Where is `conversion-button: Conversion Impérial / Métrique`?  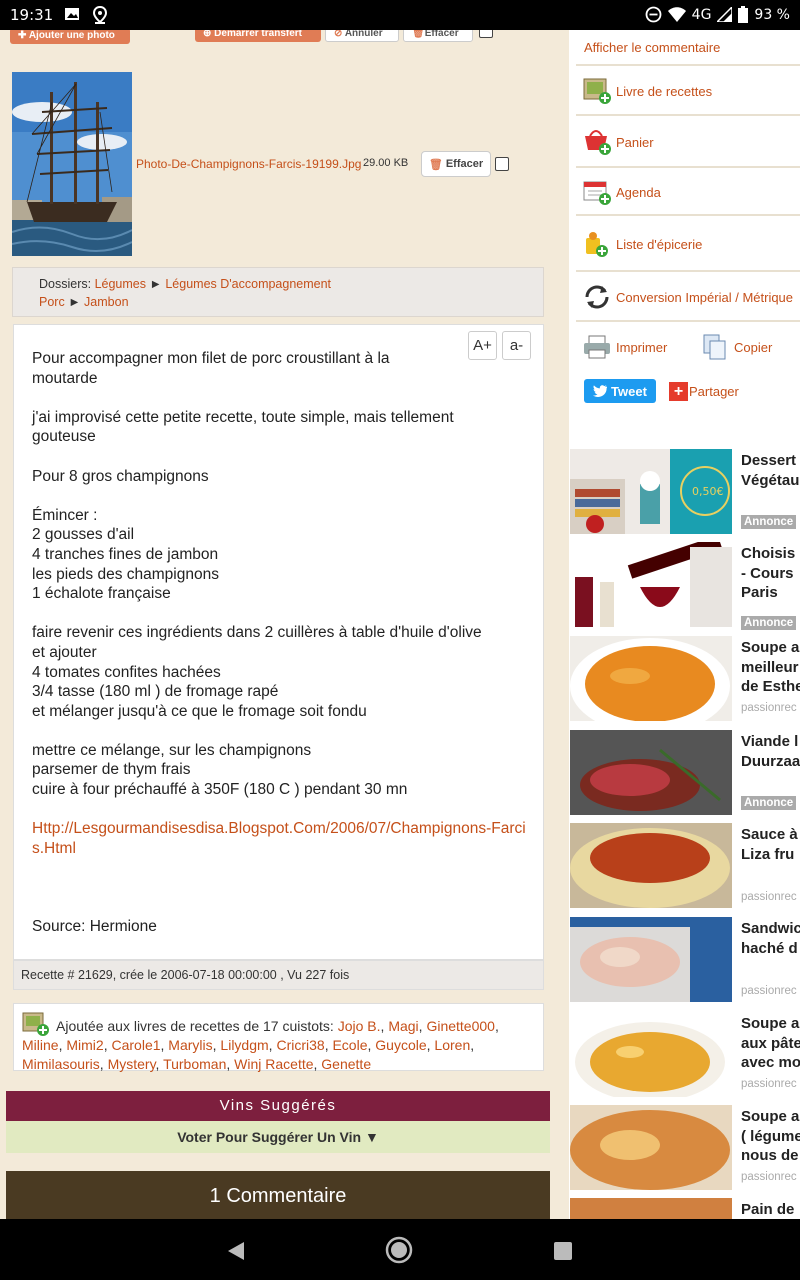 conversion-button: Conversion Impérial / Métrique is located at coordinates (688, 298).